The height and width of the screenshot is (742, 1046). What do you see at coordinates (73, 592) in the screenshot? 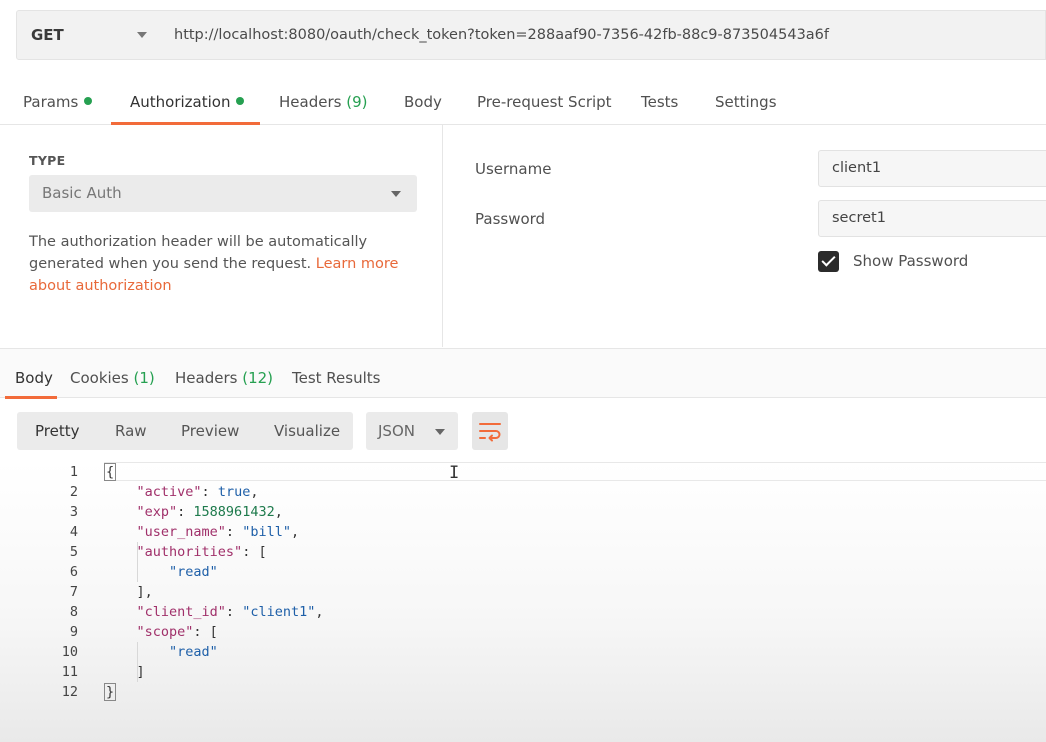
I see `line-number: 7` at bounding box center [73, 592].